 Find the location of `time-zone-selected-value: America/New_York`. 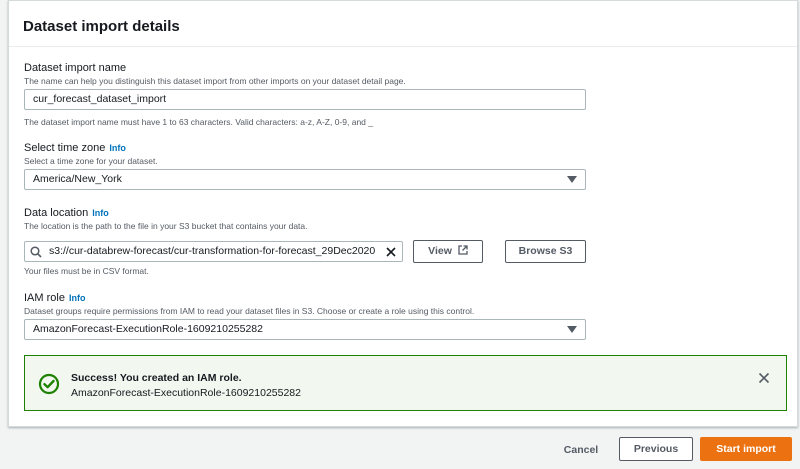

time-zone-selected-value: America/New_York is located at coordinates (77, 179).